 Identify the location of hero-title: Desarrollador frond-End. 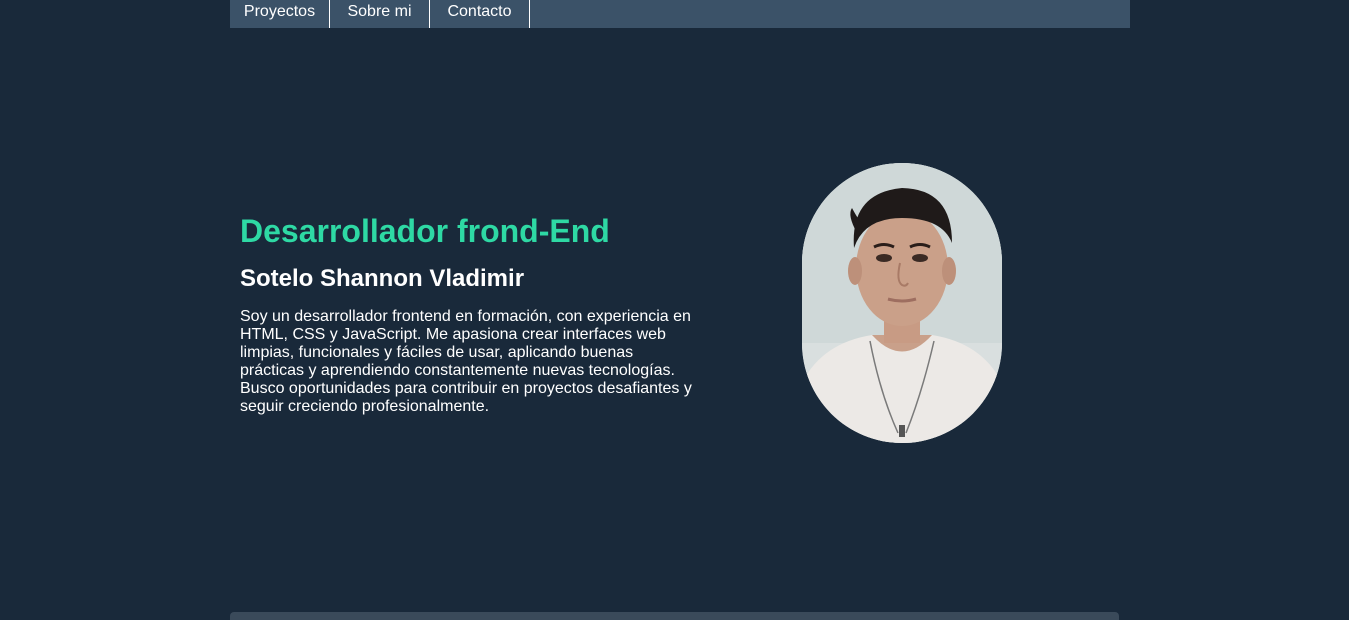
(425, 231).